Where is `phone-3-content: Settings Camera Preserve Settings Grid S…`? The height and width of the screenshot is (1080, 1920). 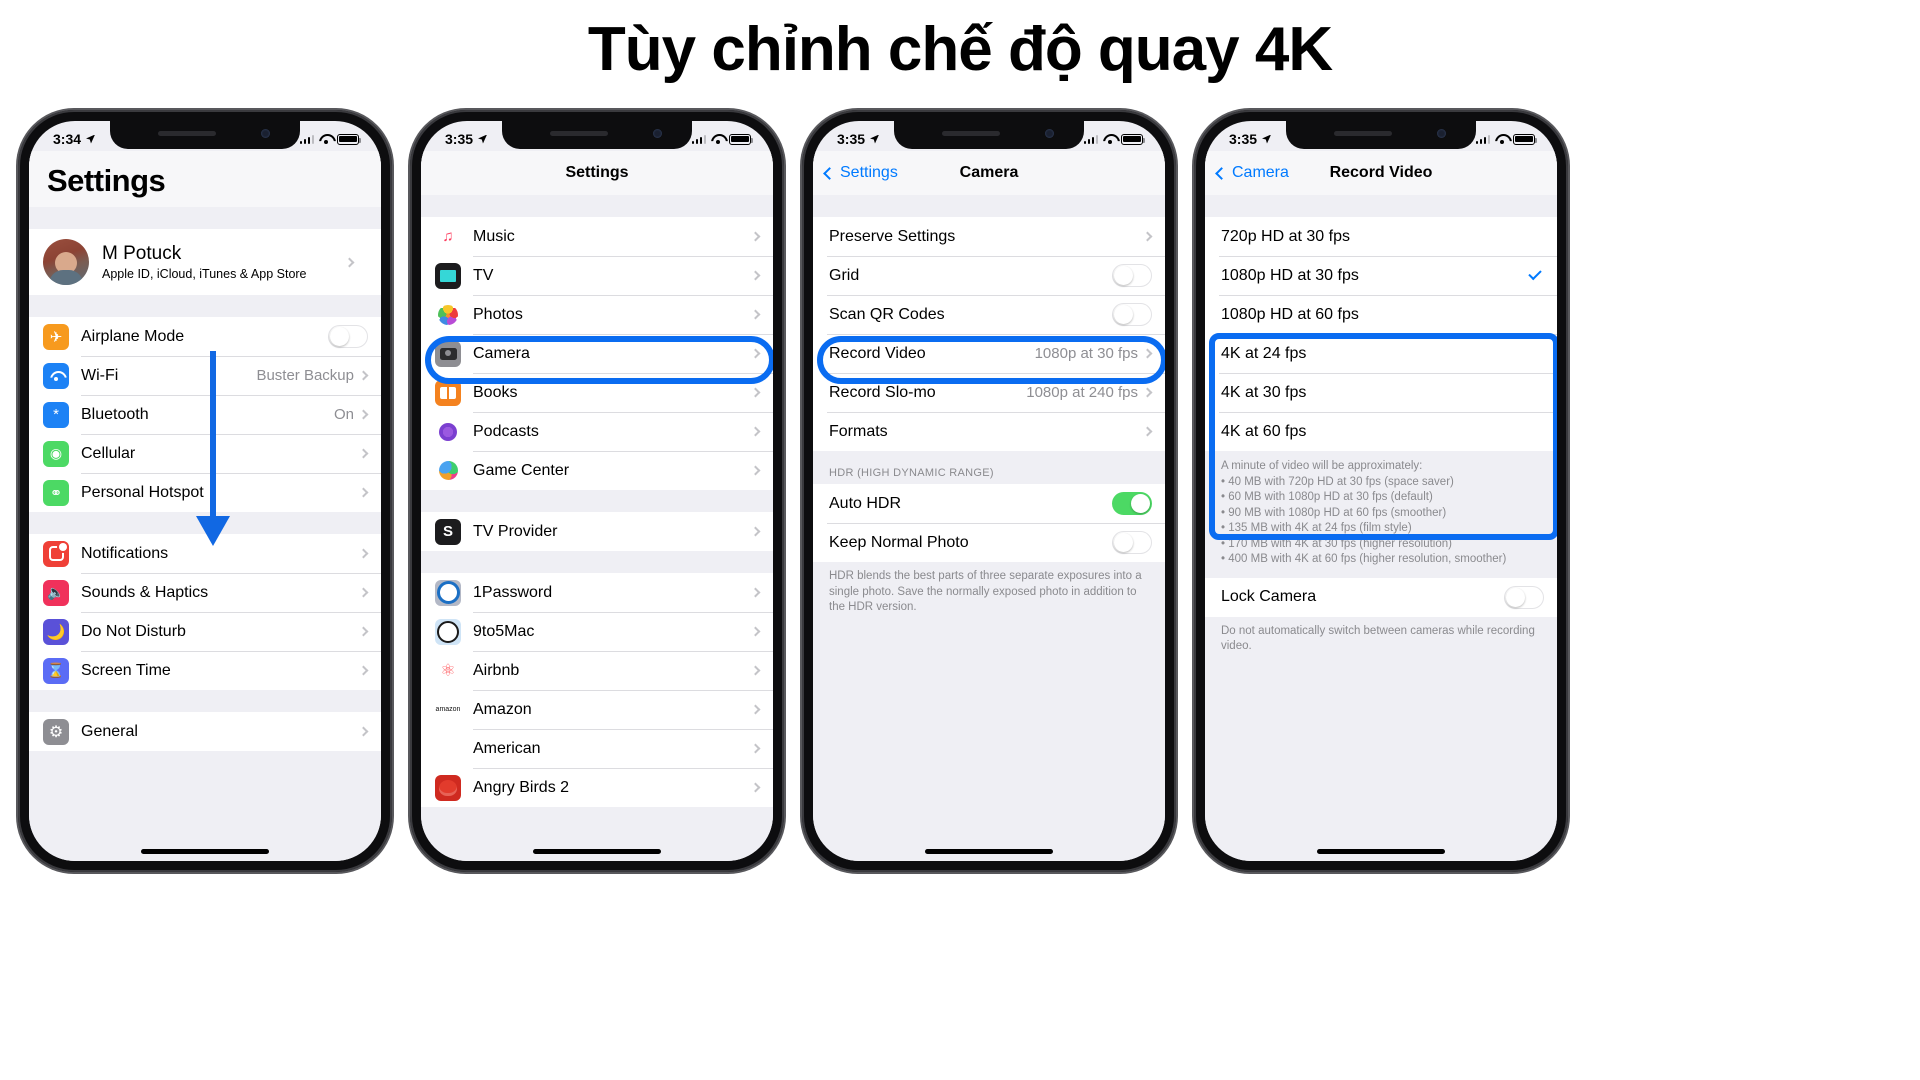
phone-3-content: Settings Camera Preserve Settings Grid S… is located at coordinates (989, 506).